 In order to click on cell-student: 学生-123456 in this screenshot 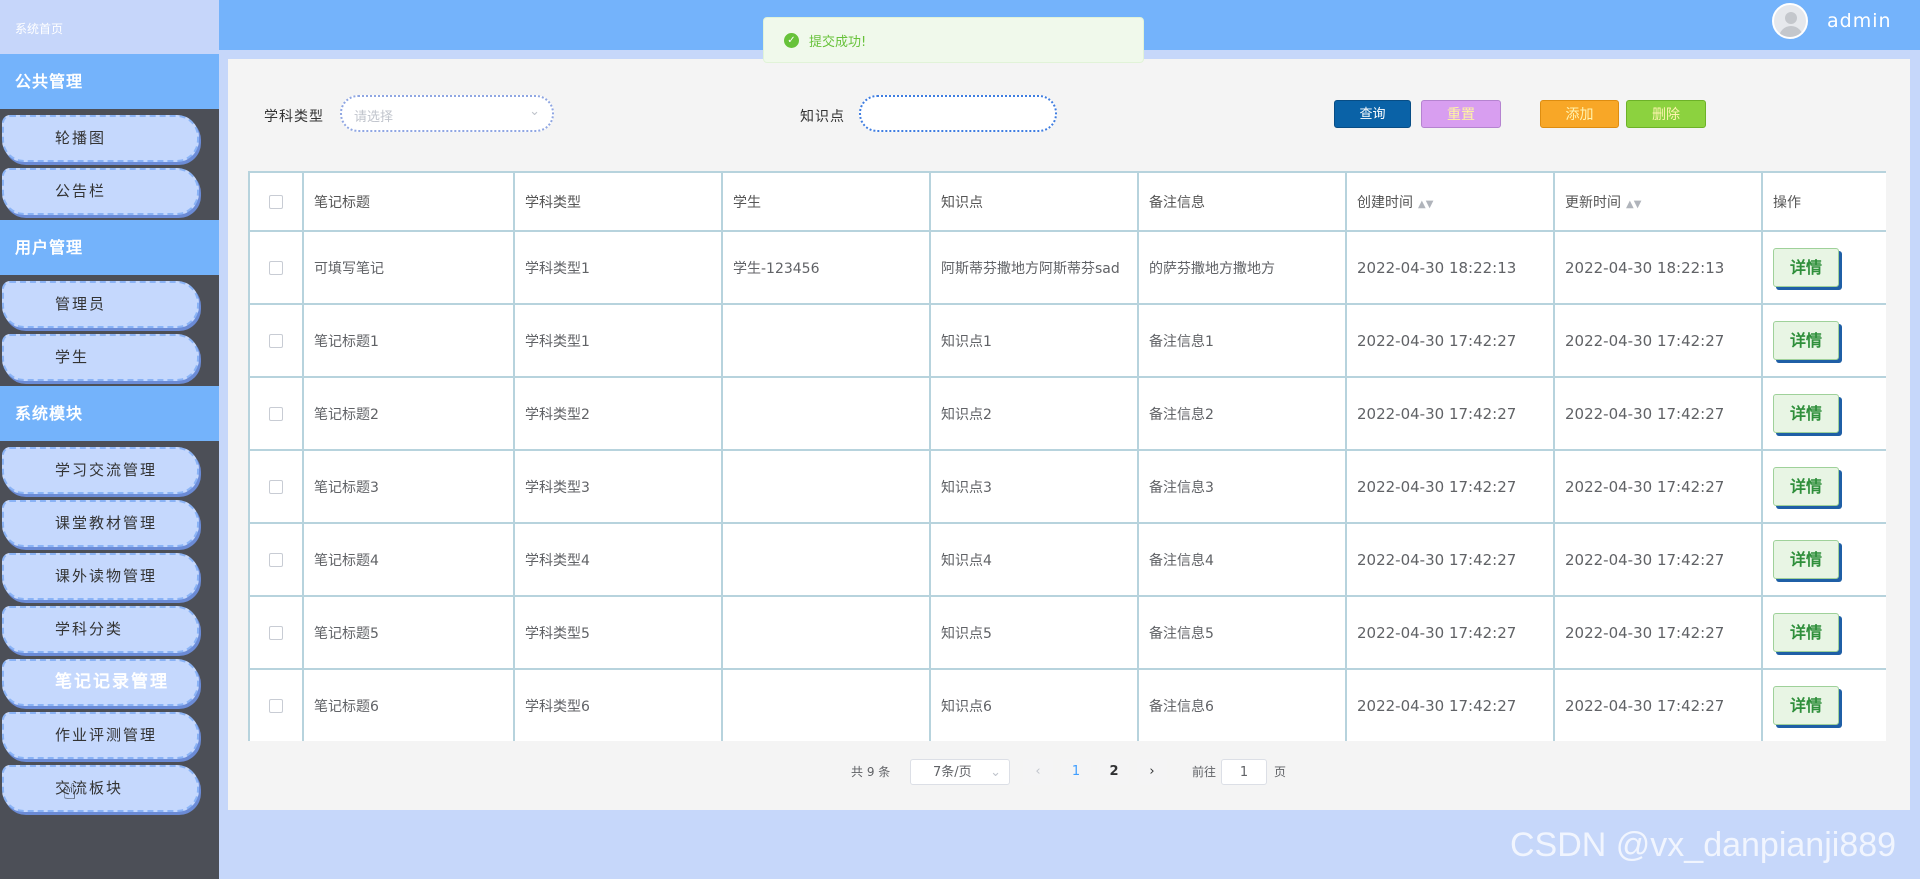, I will do `click(826, 267)`.